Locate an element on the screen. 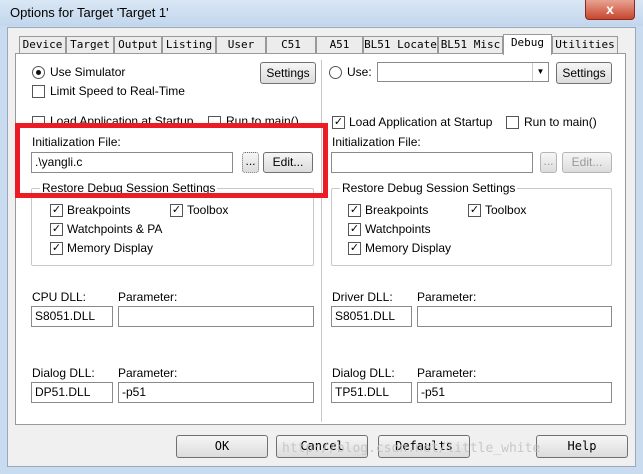  right-watchpoints-checkbox: ✓ is located at coordinates (354, 229).